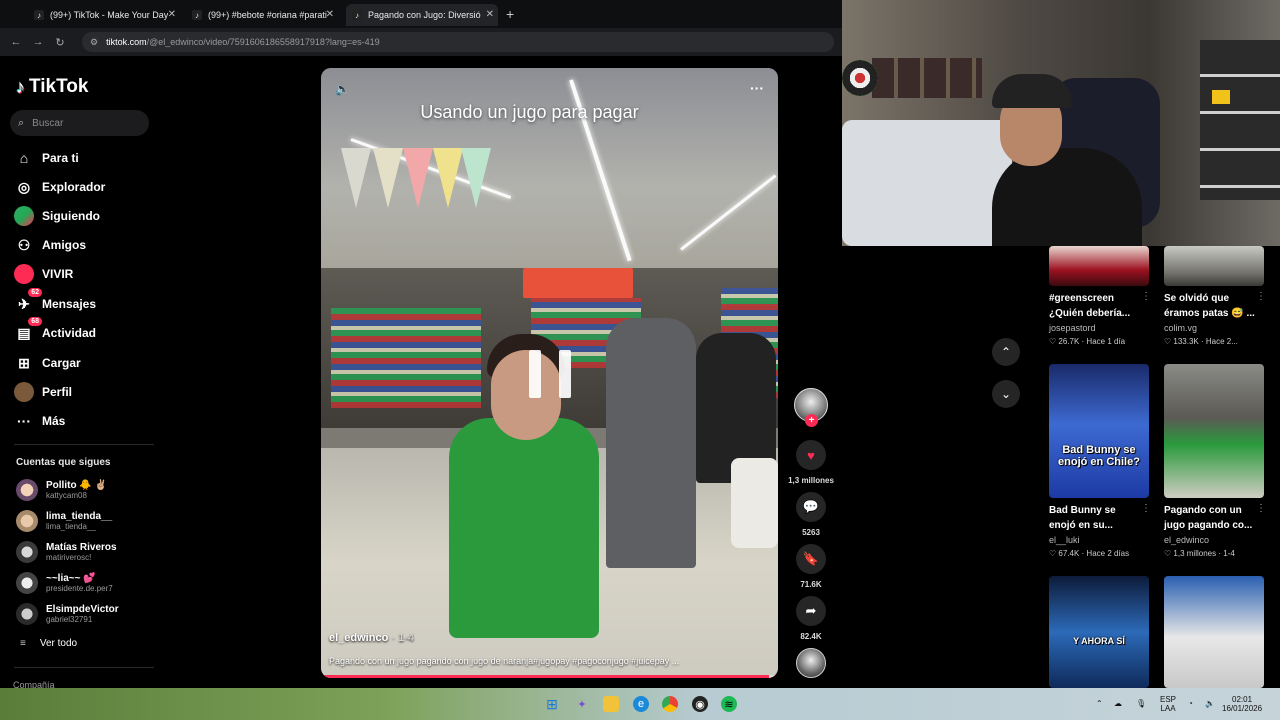  I want to click on sidebar-item-actividad: ▤ 68 Actividad, so click(84, 331).